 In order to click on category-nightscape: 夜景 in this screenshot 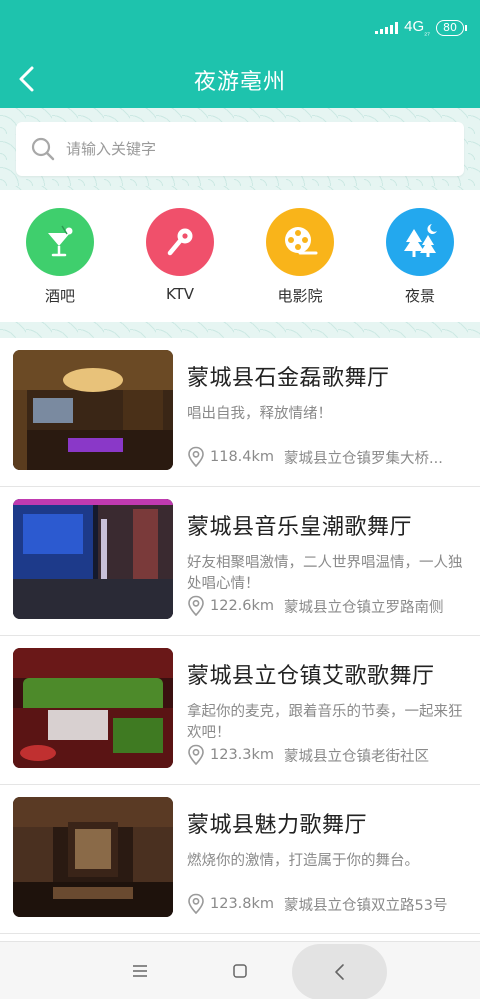, I will do `click(420, 257)`.